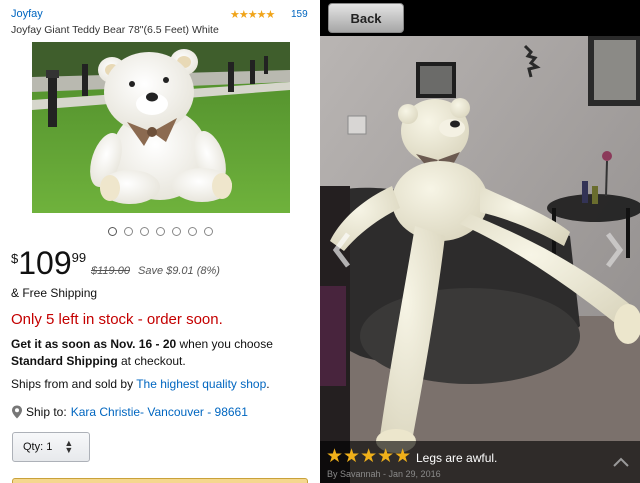  What do you see at coordinates (64, 361) in the screenshot?
I see `delivery-method: Standard Shipping` at bounding box center [64, 361].